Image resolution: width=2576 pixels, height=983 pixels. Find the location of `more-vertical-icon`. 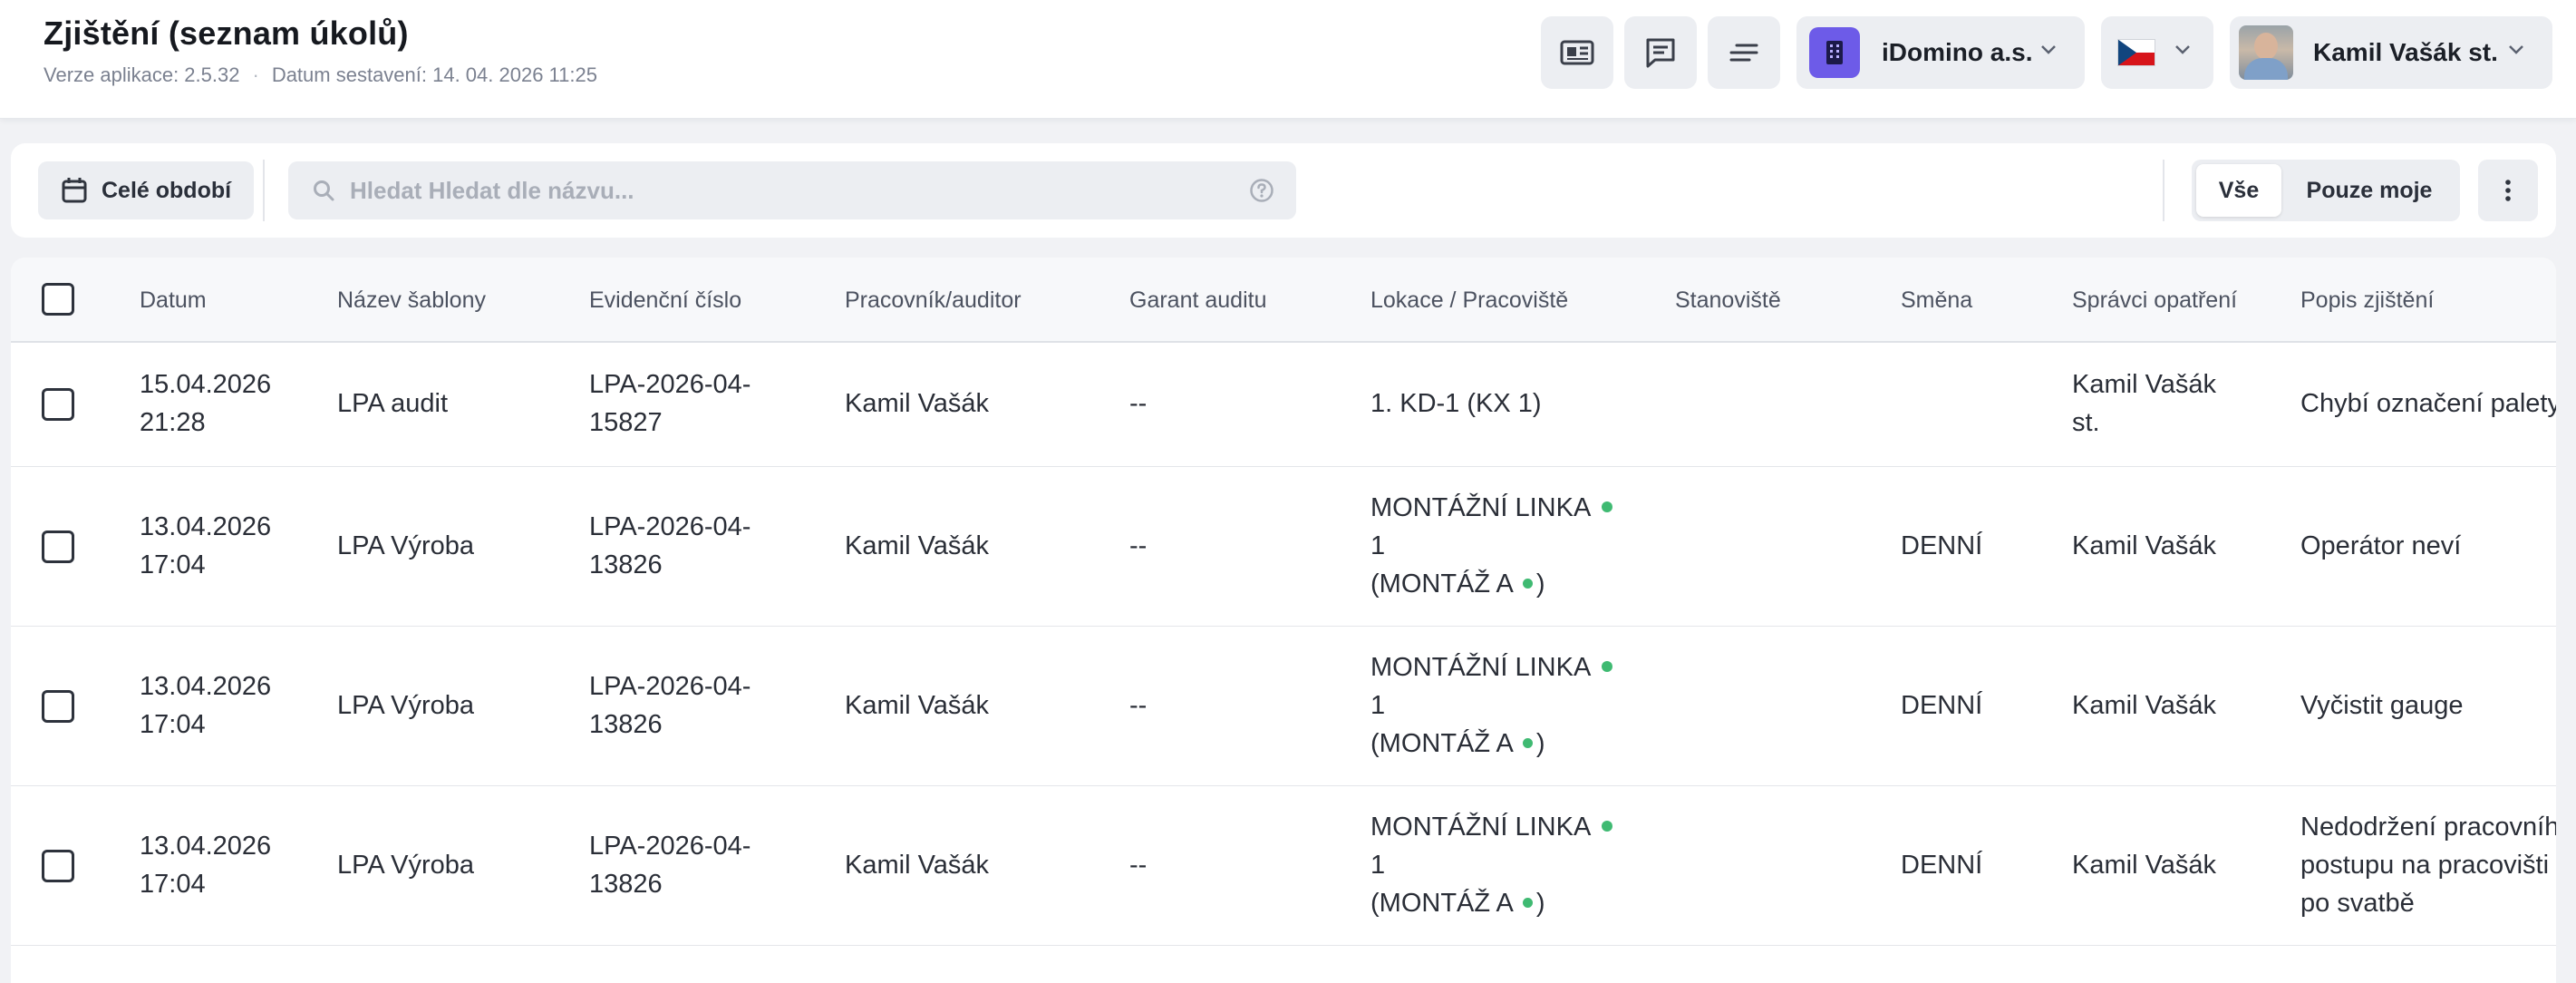

more-vertical-icon is located at coordinates (2508, 190).